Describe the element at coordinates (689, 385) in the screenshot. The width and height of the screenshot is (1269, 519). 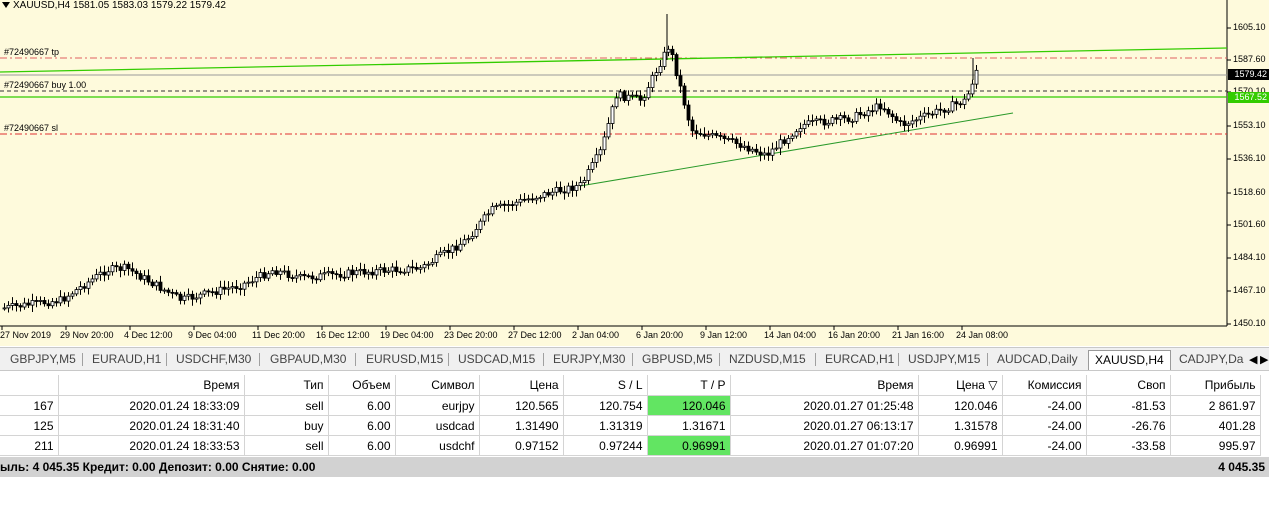
I see `column-header-tp: T / P` at that location.